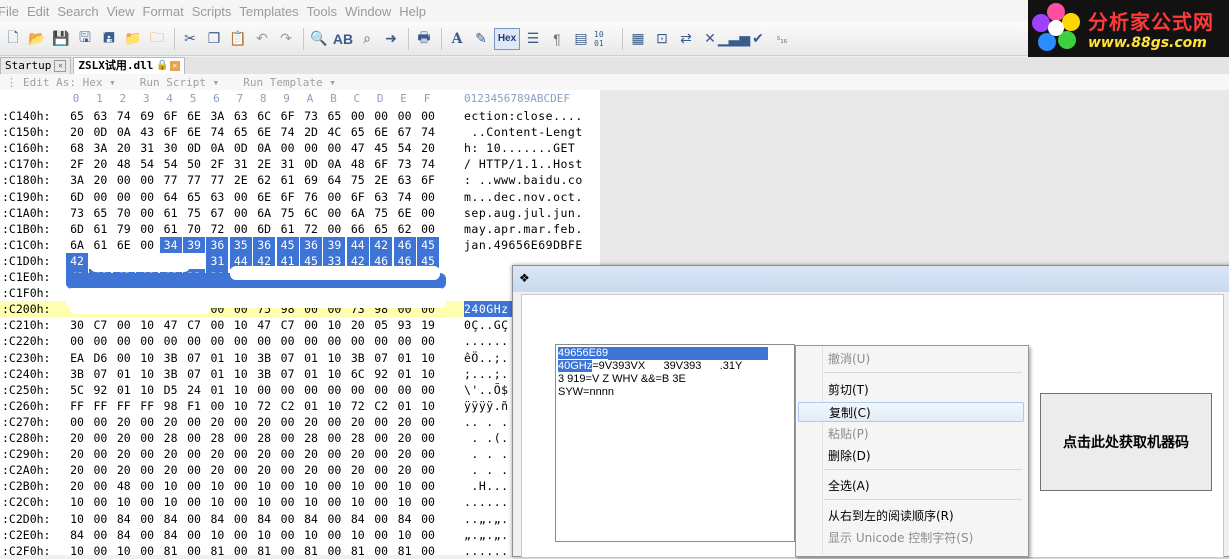  Describe the element at coordinates (311, 164) in the screenshot. I see `hex-byte: 0D` at that location.